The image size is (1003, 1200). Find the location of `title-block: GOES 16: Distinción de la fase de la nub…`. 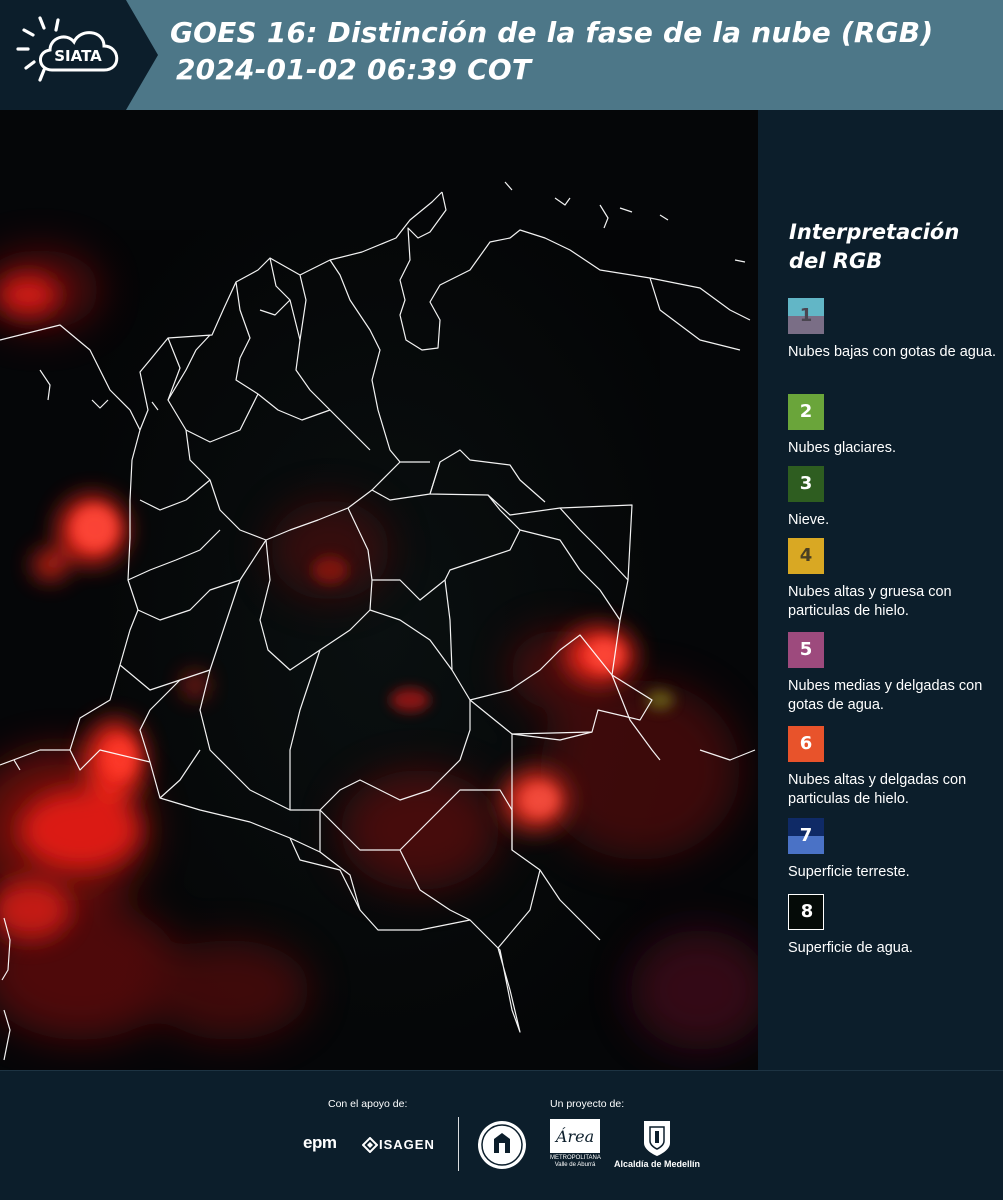

title-block: GOES 16: Distinción de la fase de la nub… is located at coordinates (580, 51).